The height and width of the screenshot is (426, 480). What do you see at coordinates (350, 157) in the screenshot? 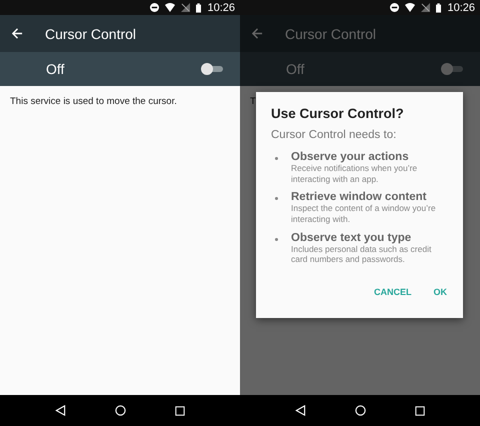
I see `permission-title: Observe your actions` at bounding box center [350, 157].